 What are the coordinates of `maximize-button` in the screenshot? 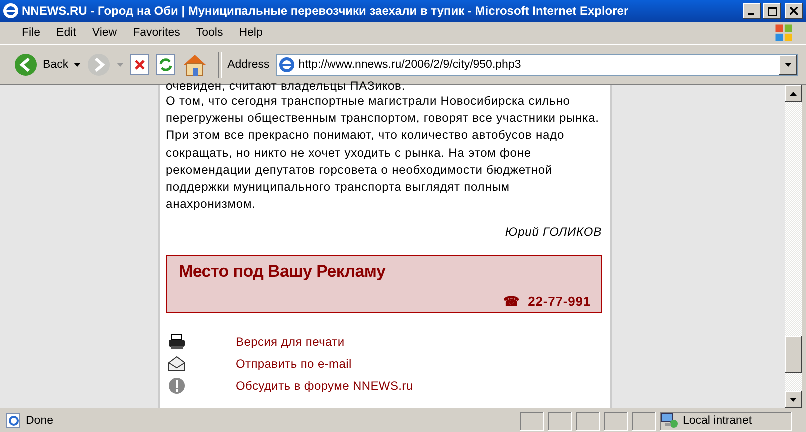 It's located at (772, 11).